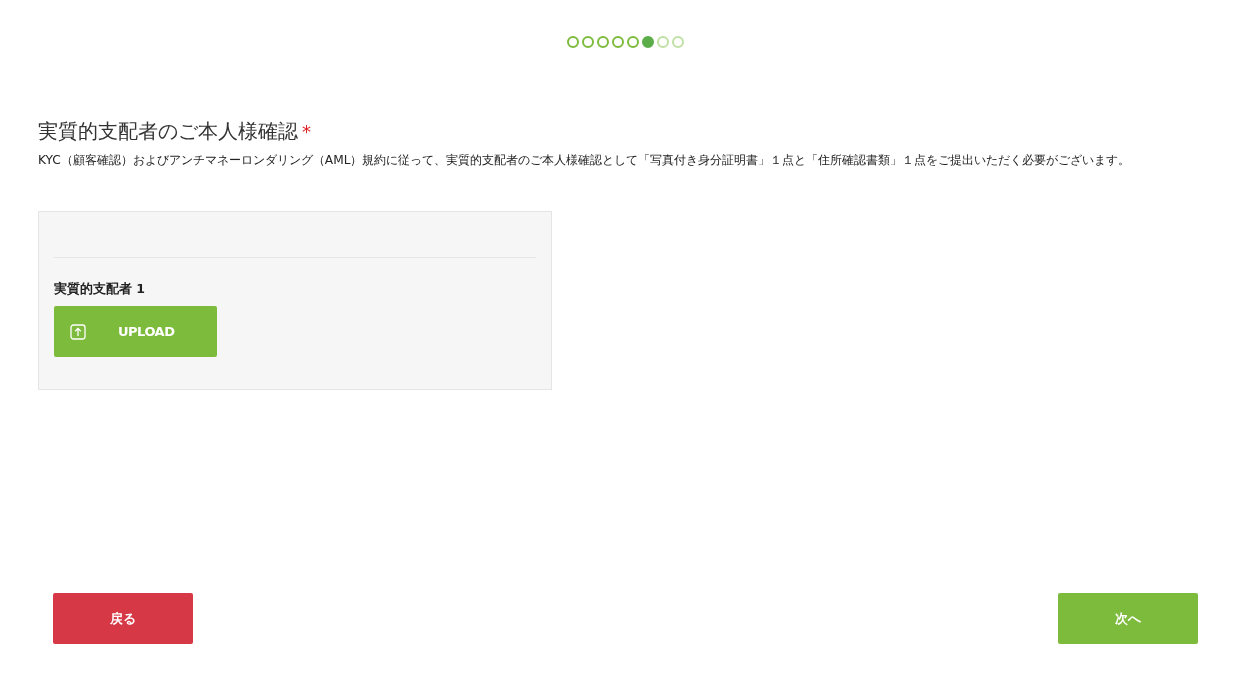 This screenshot has width=1250, height=695. I want to click on required-mark: *, so click(306, 131).